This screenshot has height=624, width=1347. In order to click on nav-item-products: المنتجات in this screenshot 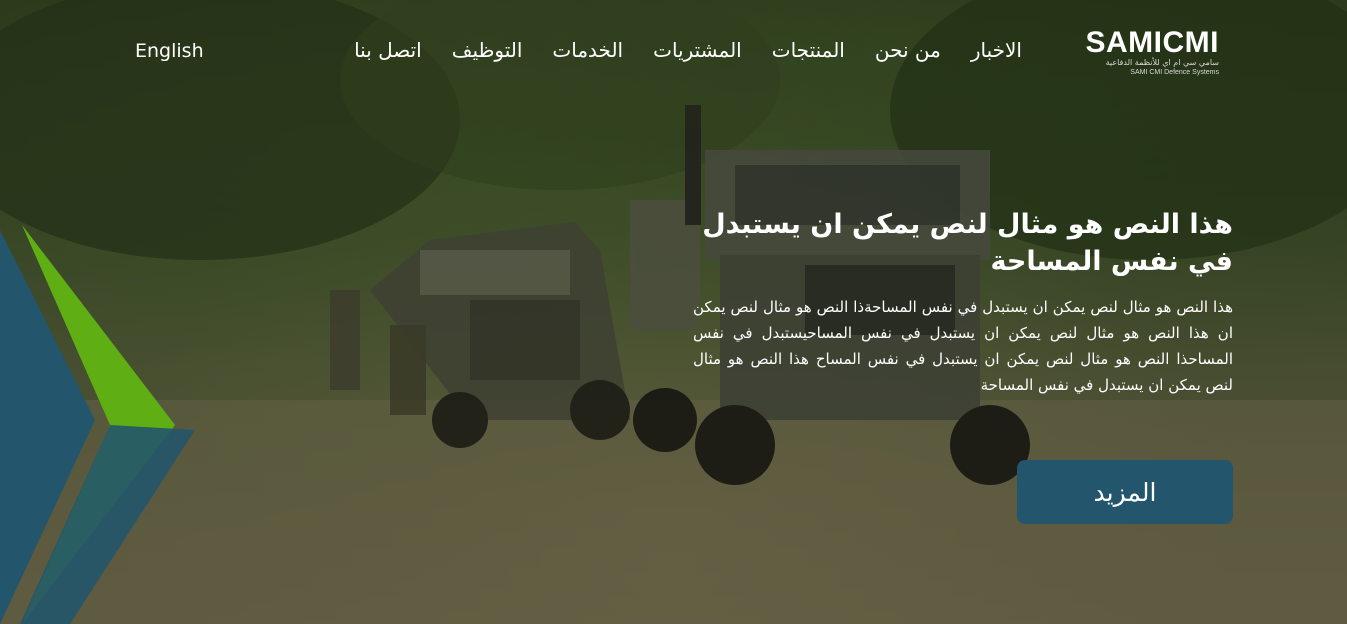, I will do `click(808, 50)`.